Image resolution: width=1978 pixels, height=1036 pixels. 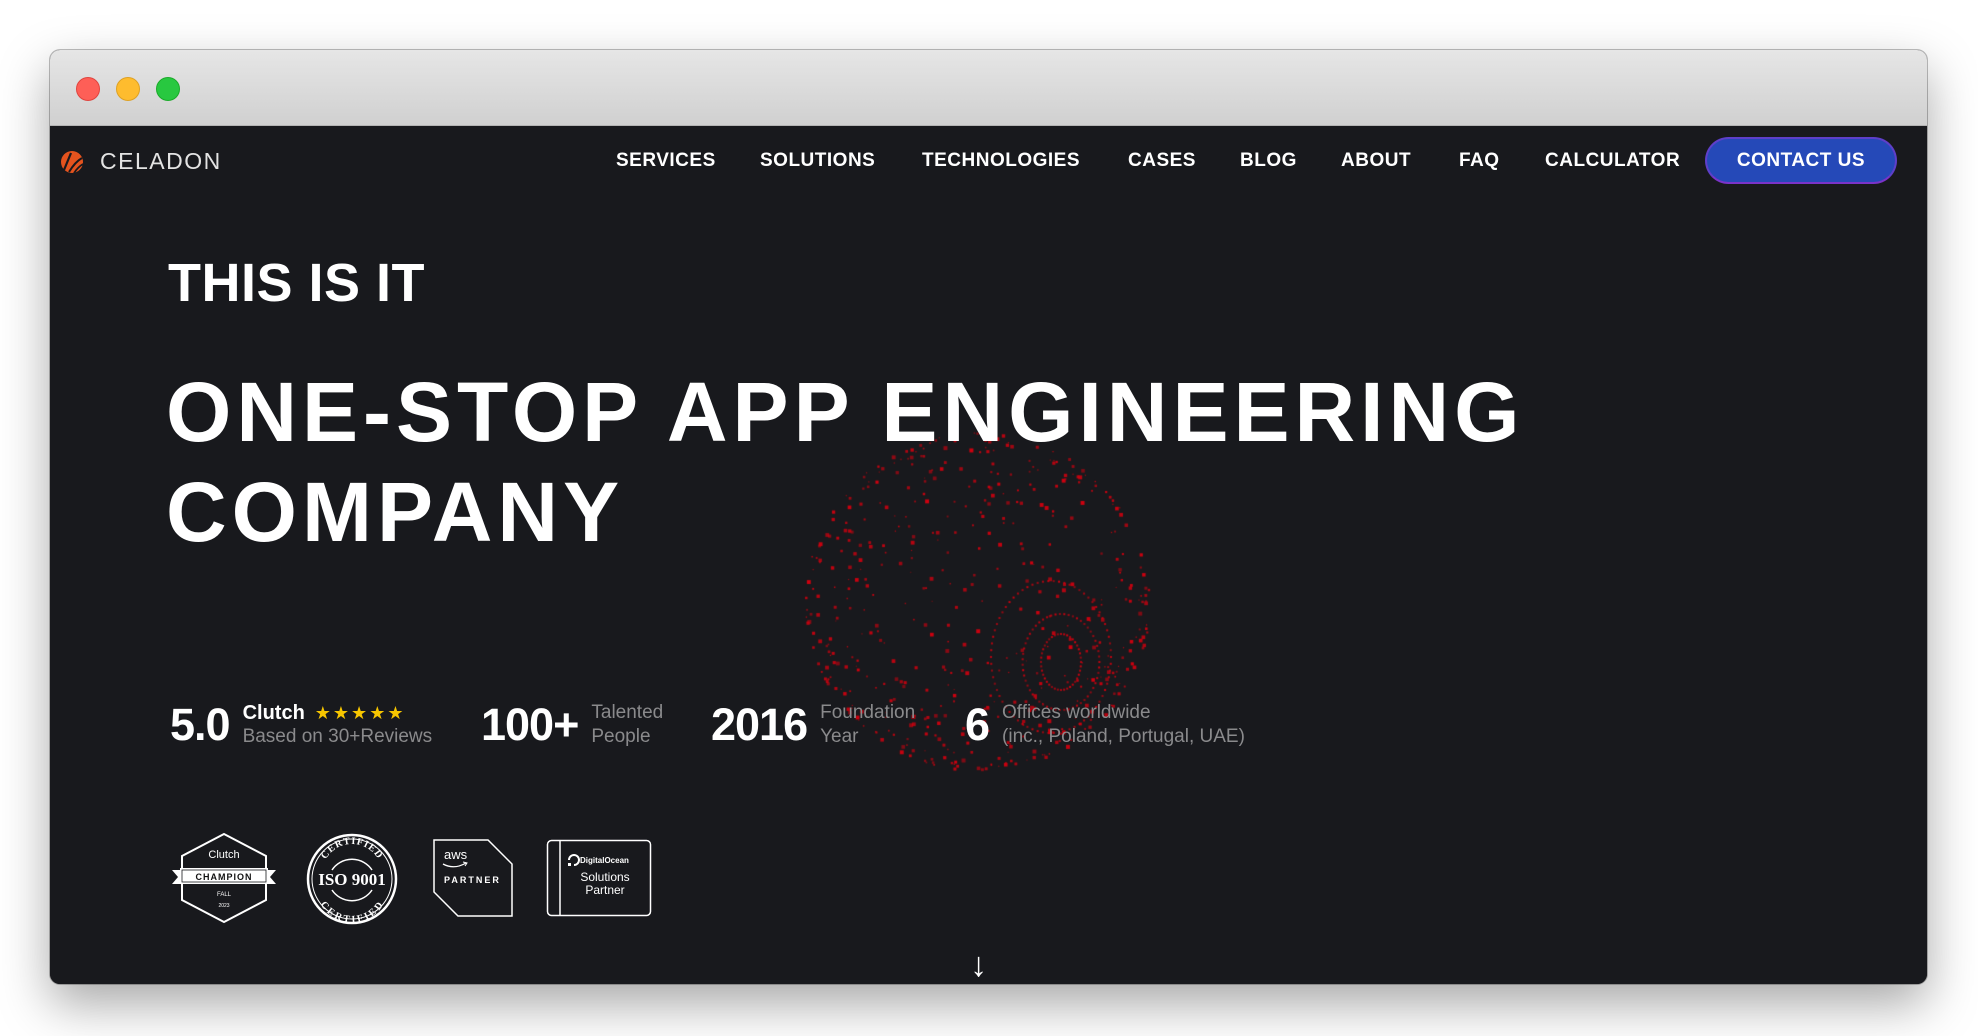 I want to click on digitalocean-partner-badge: DigitalOcean Solutions Partner, so click(x=599, y=878).